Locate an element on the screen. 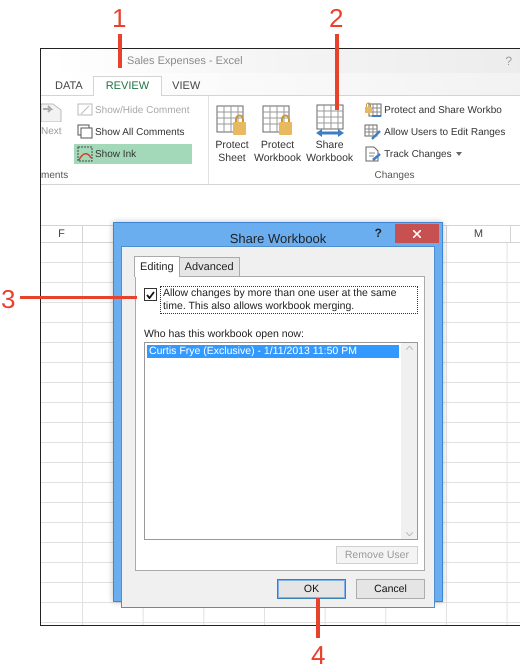 This screenshot has height=671, width=525. ribbon-button: Protect Workbook is located at coordinates (277, 135).